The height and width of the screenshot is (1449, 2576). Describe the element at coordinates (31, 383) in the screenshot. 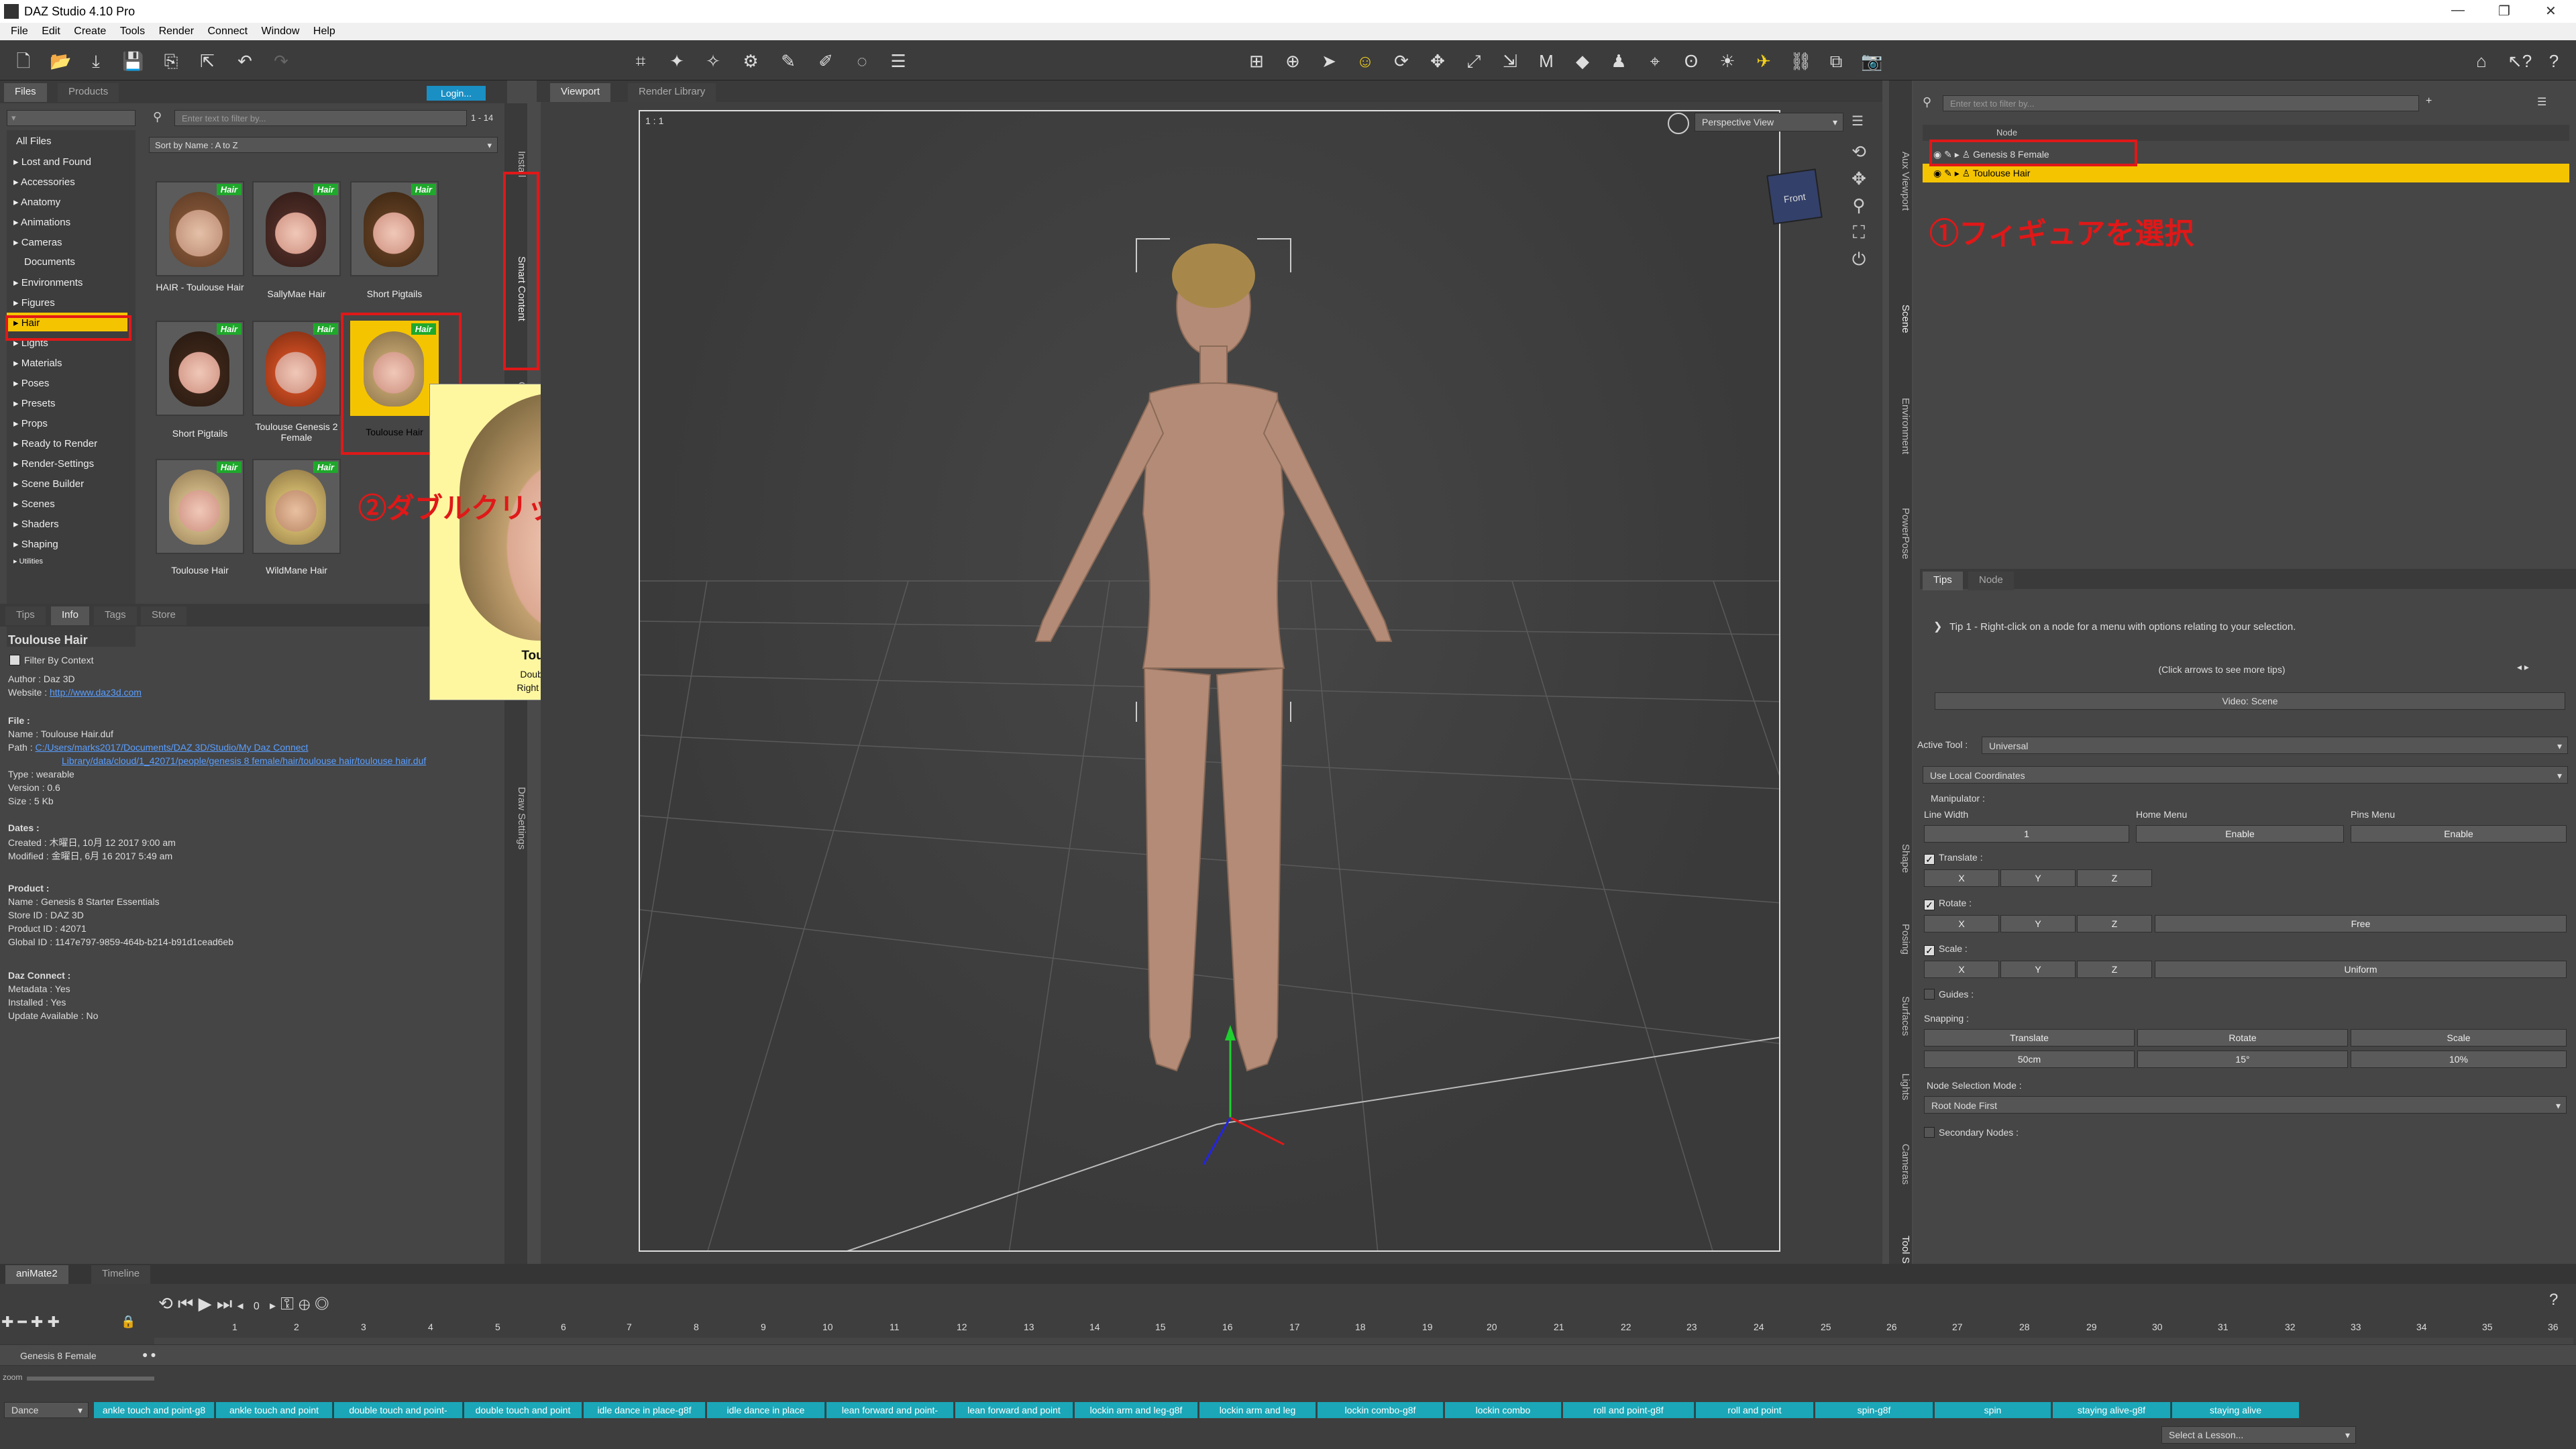

I see `category-poses: ▸ Poses` at that location.